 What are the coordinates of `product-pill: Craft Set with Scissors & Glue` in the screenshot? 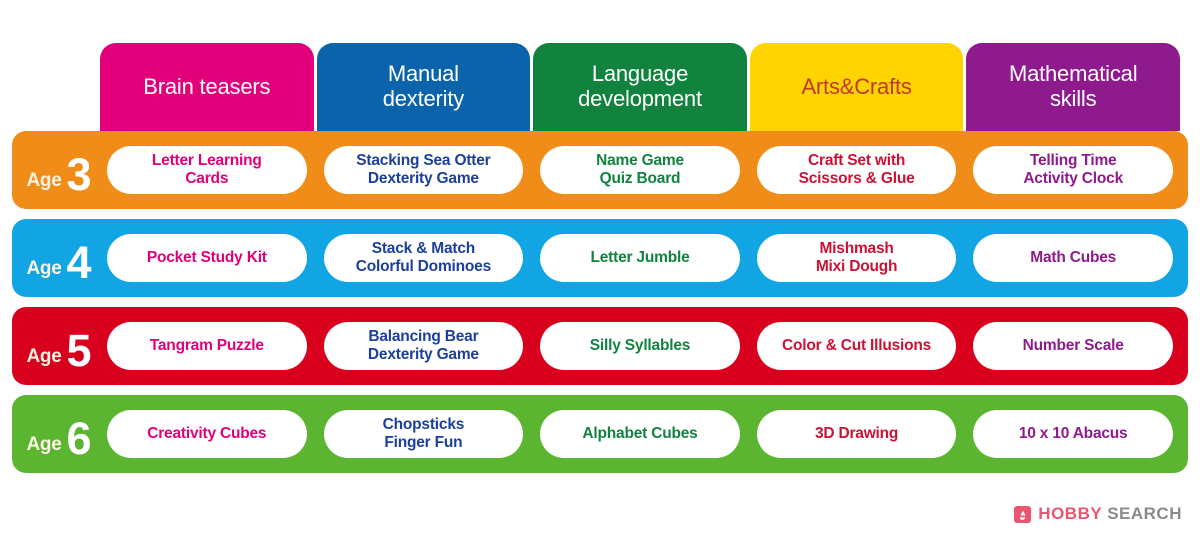 It's located at (856, 170).